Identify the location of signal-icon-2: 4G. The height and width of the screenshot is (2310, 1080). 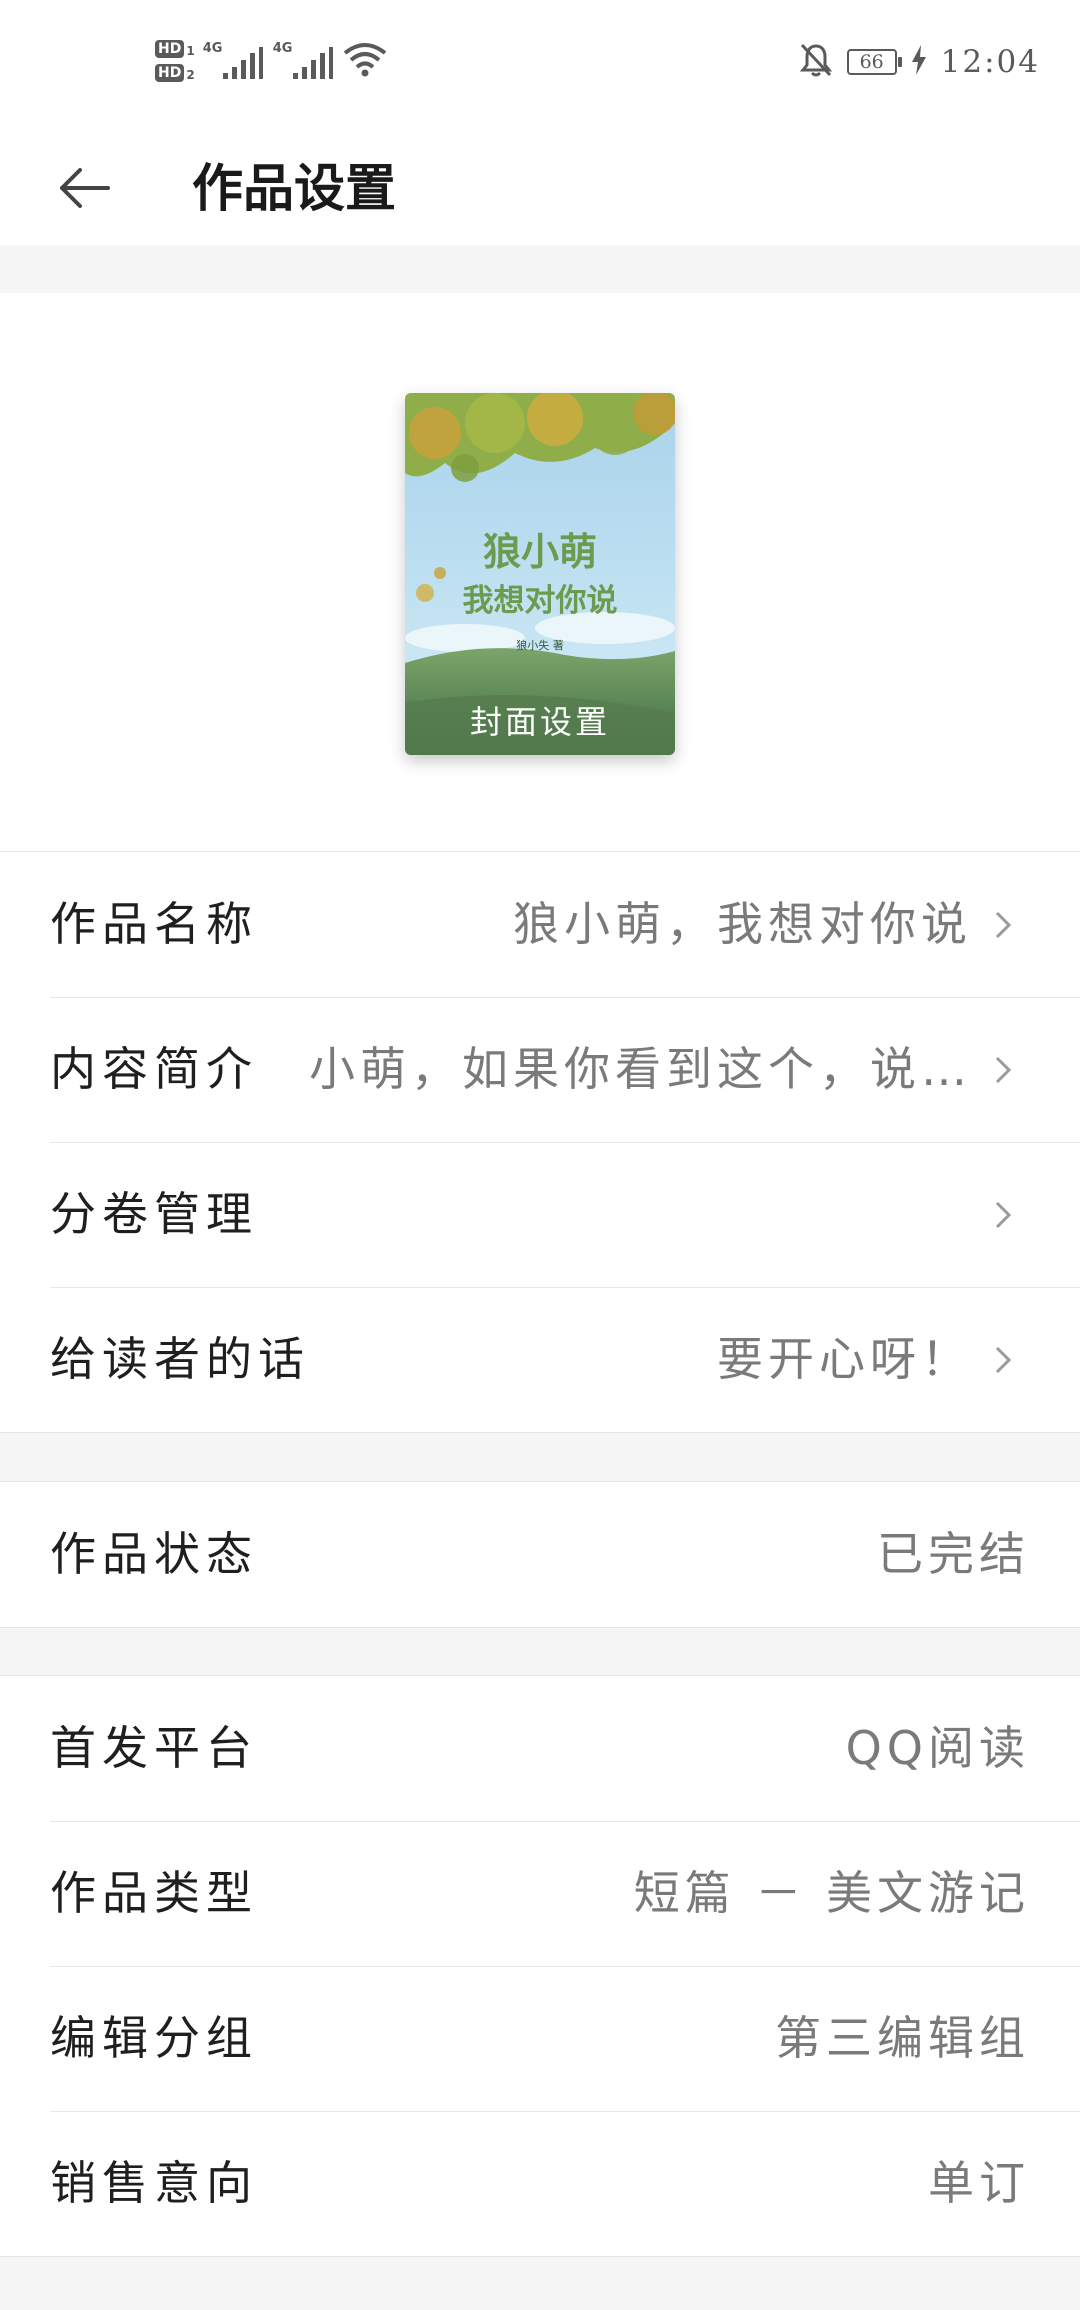
(304, 61).